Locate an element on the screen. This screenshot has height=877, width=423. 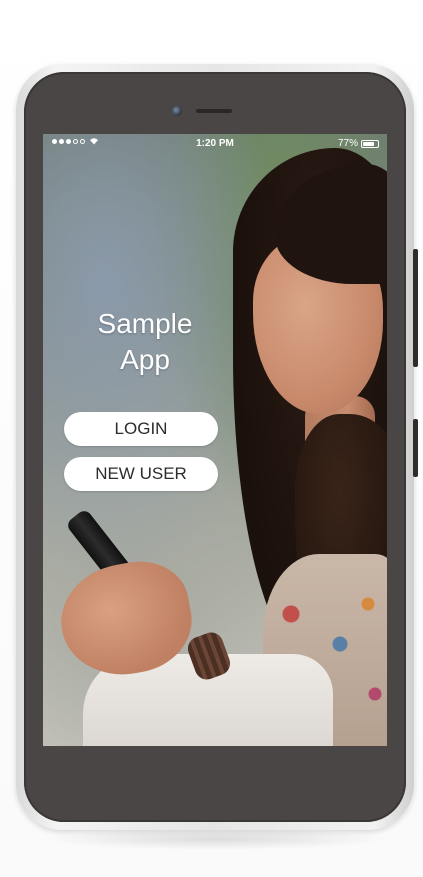
app-title-line2: App is located at coordinates (145, 359).